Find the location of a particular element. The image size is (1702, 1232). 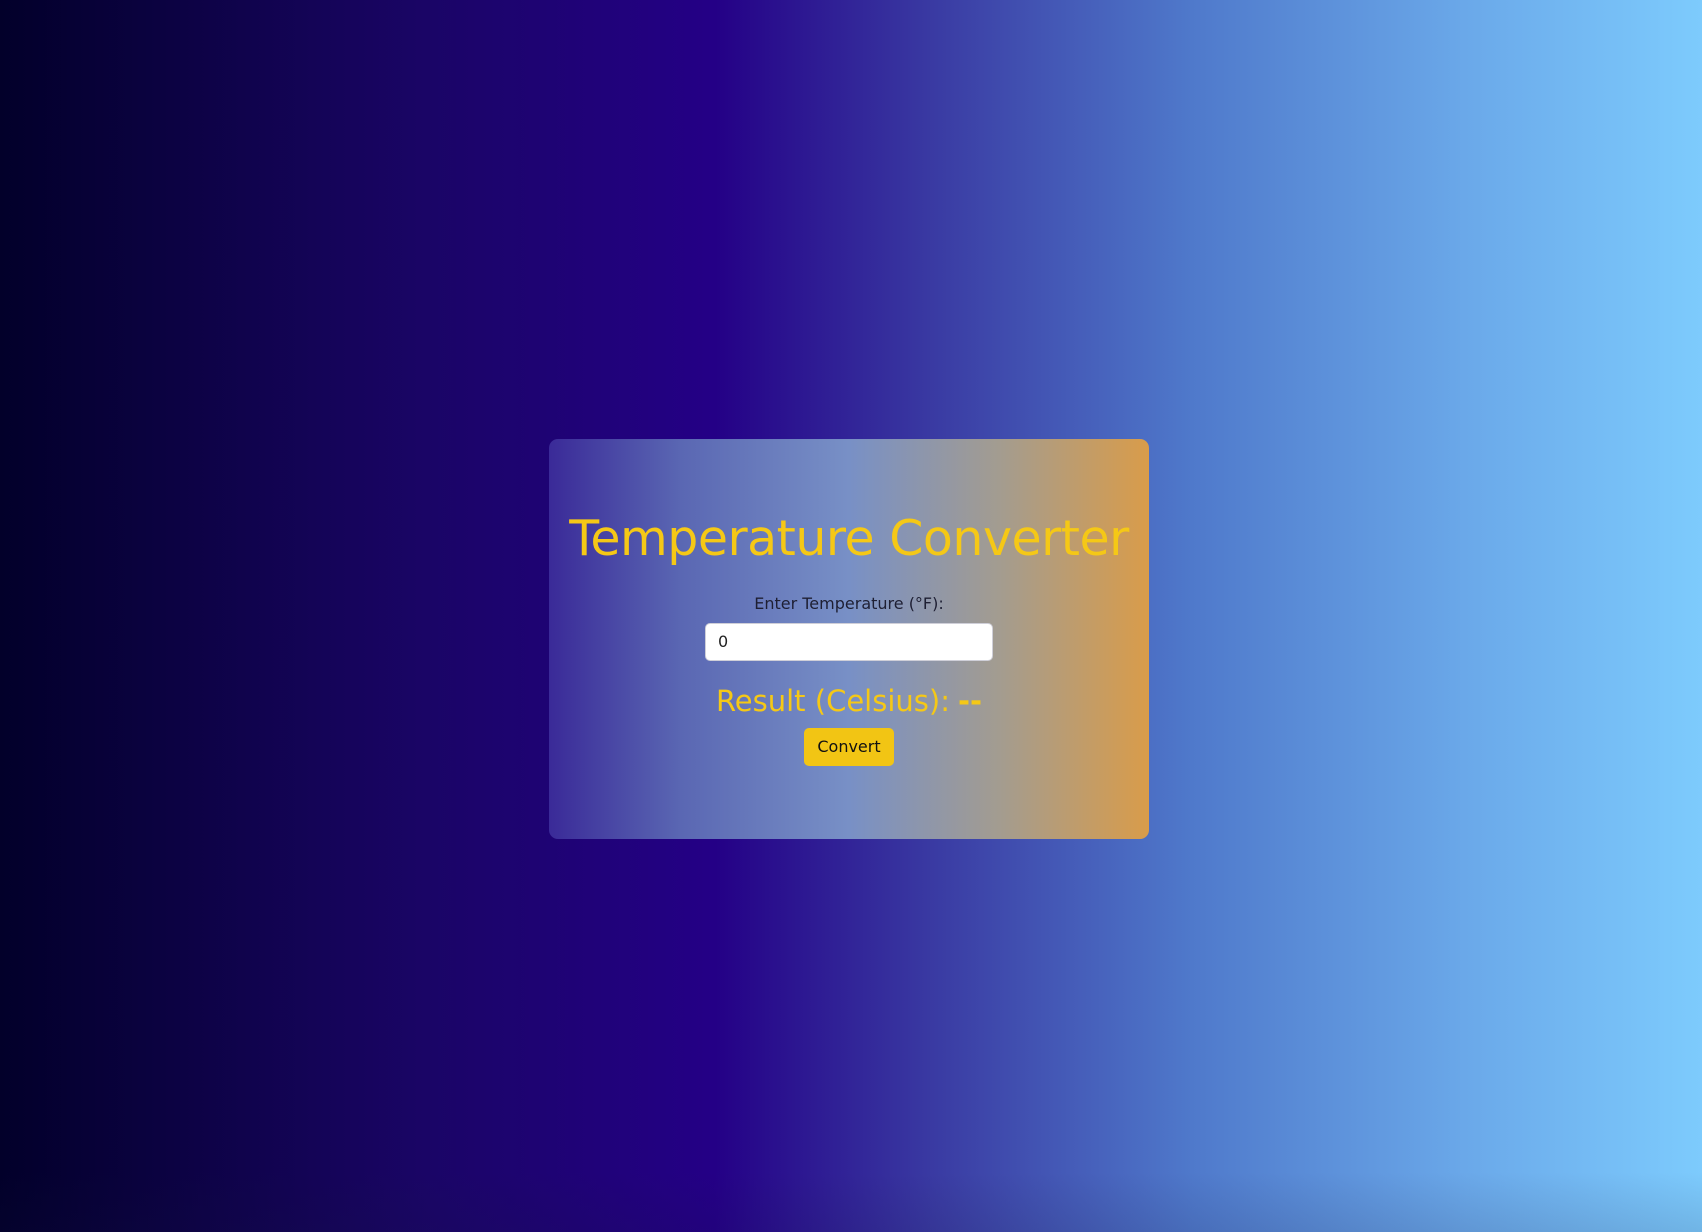

result-value: -- is located at coordinates (970, 700).